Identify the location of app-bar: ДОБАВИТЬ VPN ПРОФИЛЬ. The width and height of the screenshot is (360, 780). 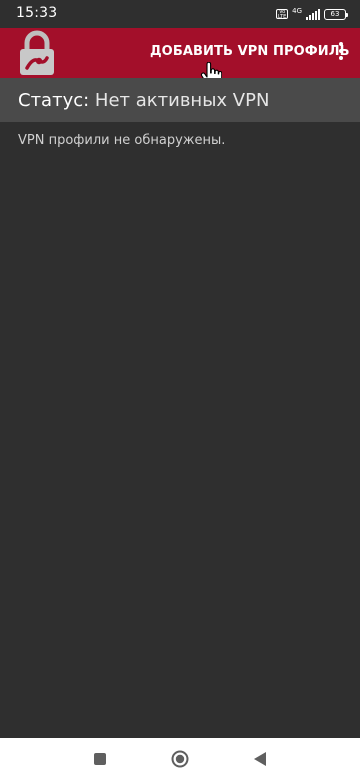
(180, 53).